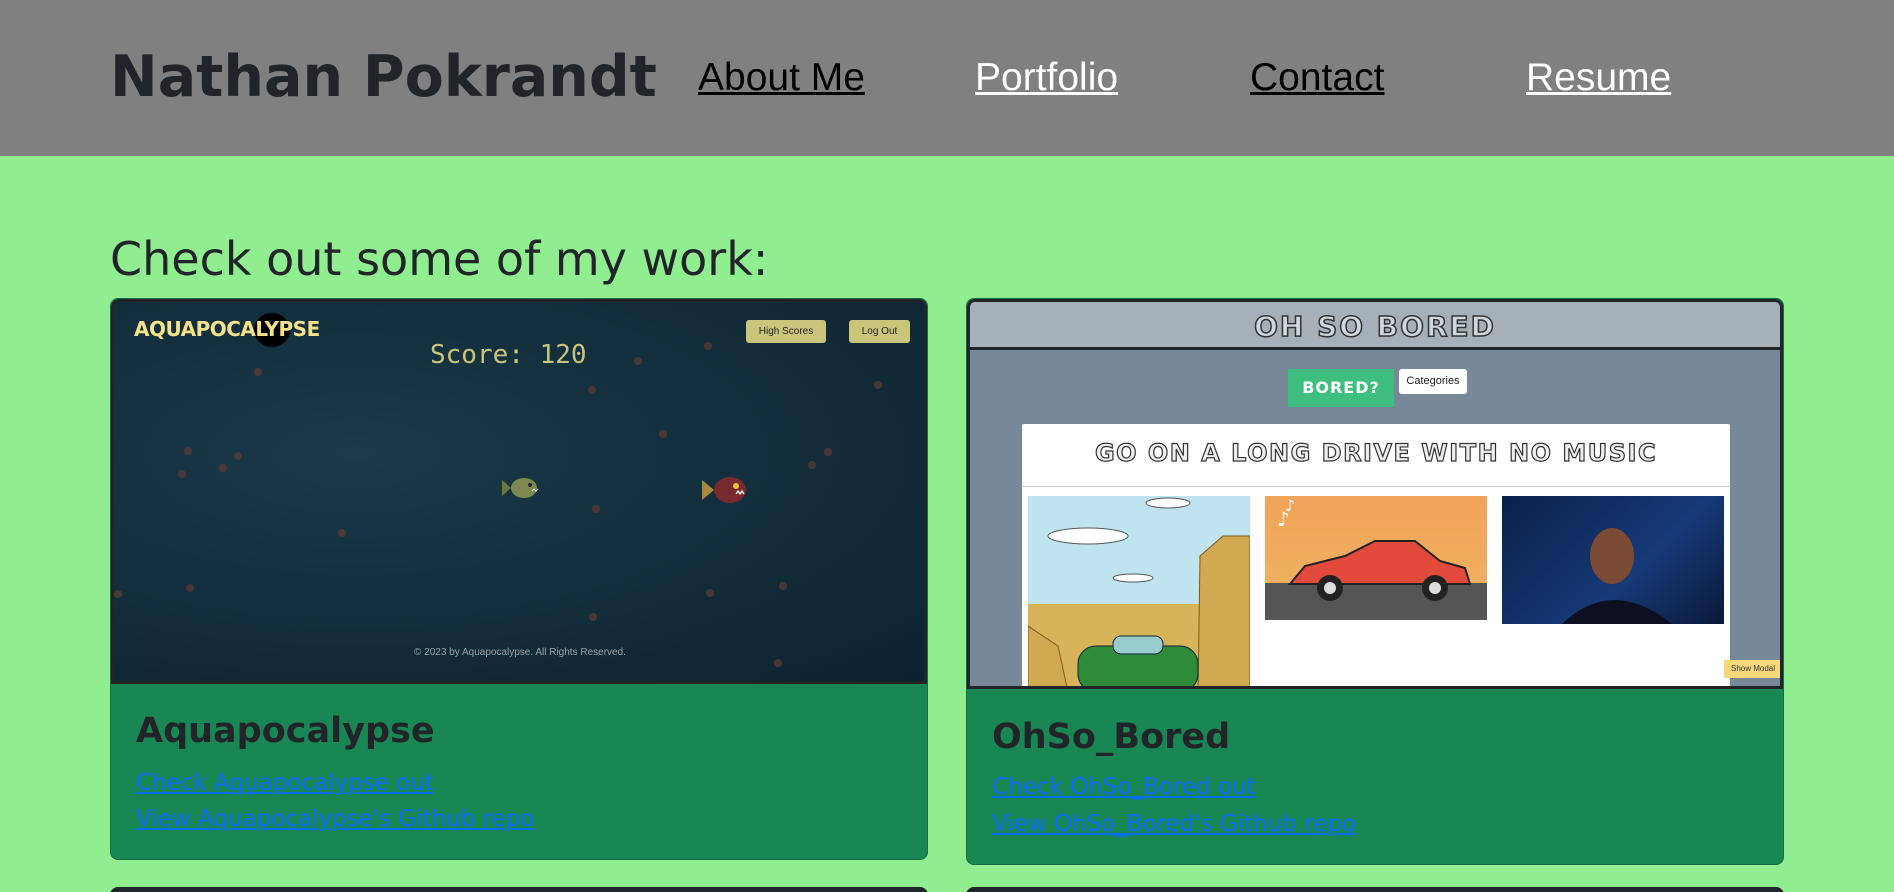 This screenshot has width=1894, height=892. I want to click on nav-portfolio: Portfolio, so click(1046, 78).